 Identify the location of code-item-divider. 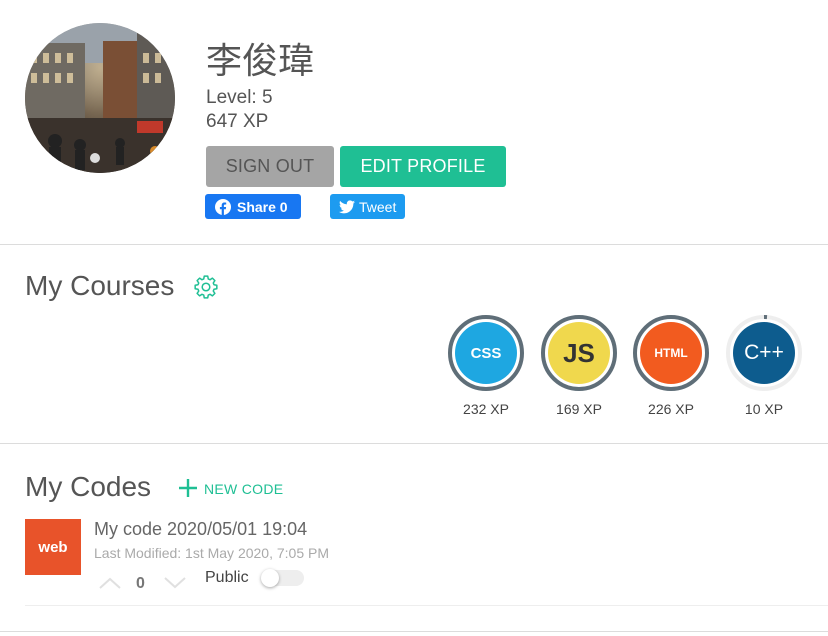
(426, 605).